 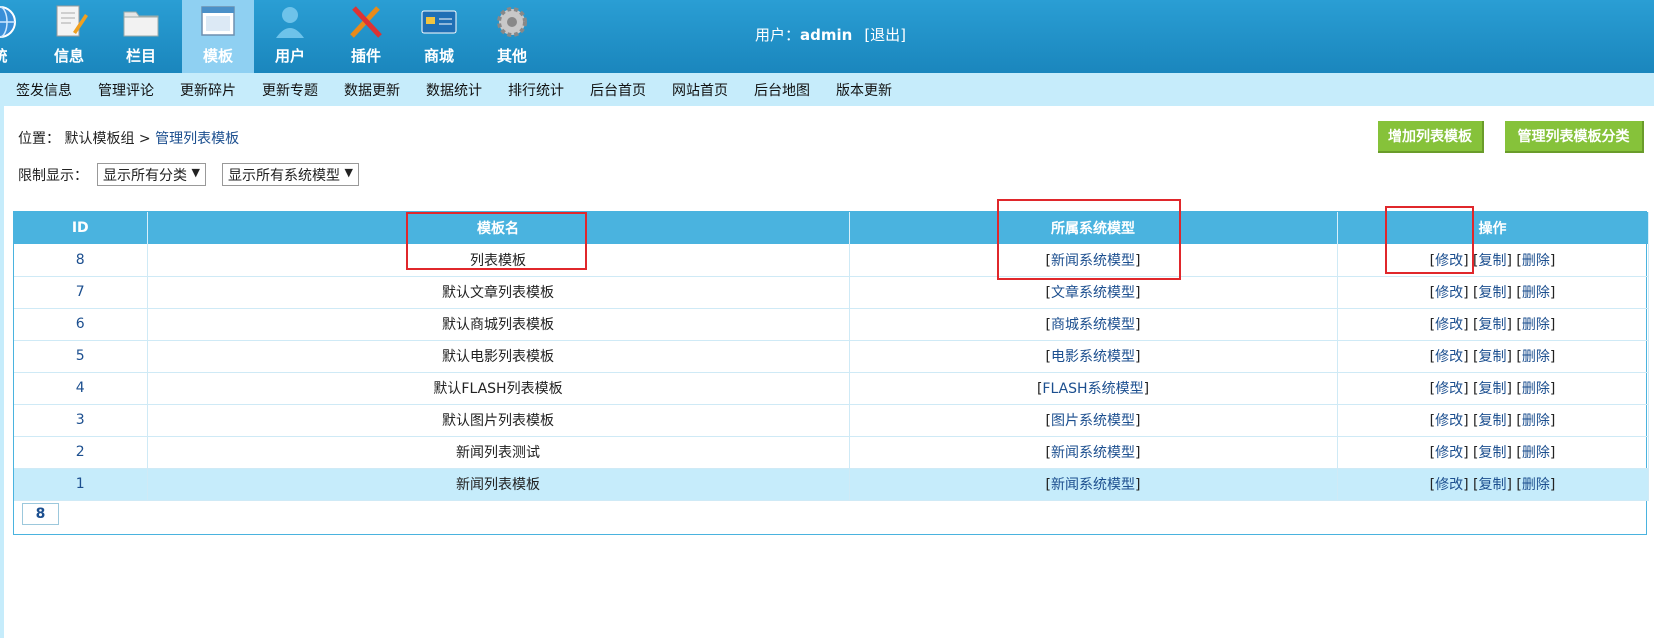 What do you see at coordinates (782, 90) in the screenshot?
I see `submenu-item: 后台地图` at bounding box center [782, 90].